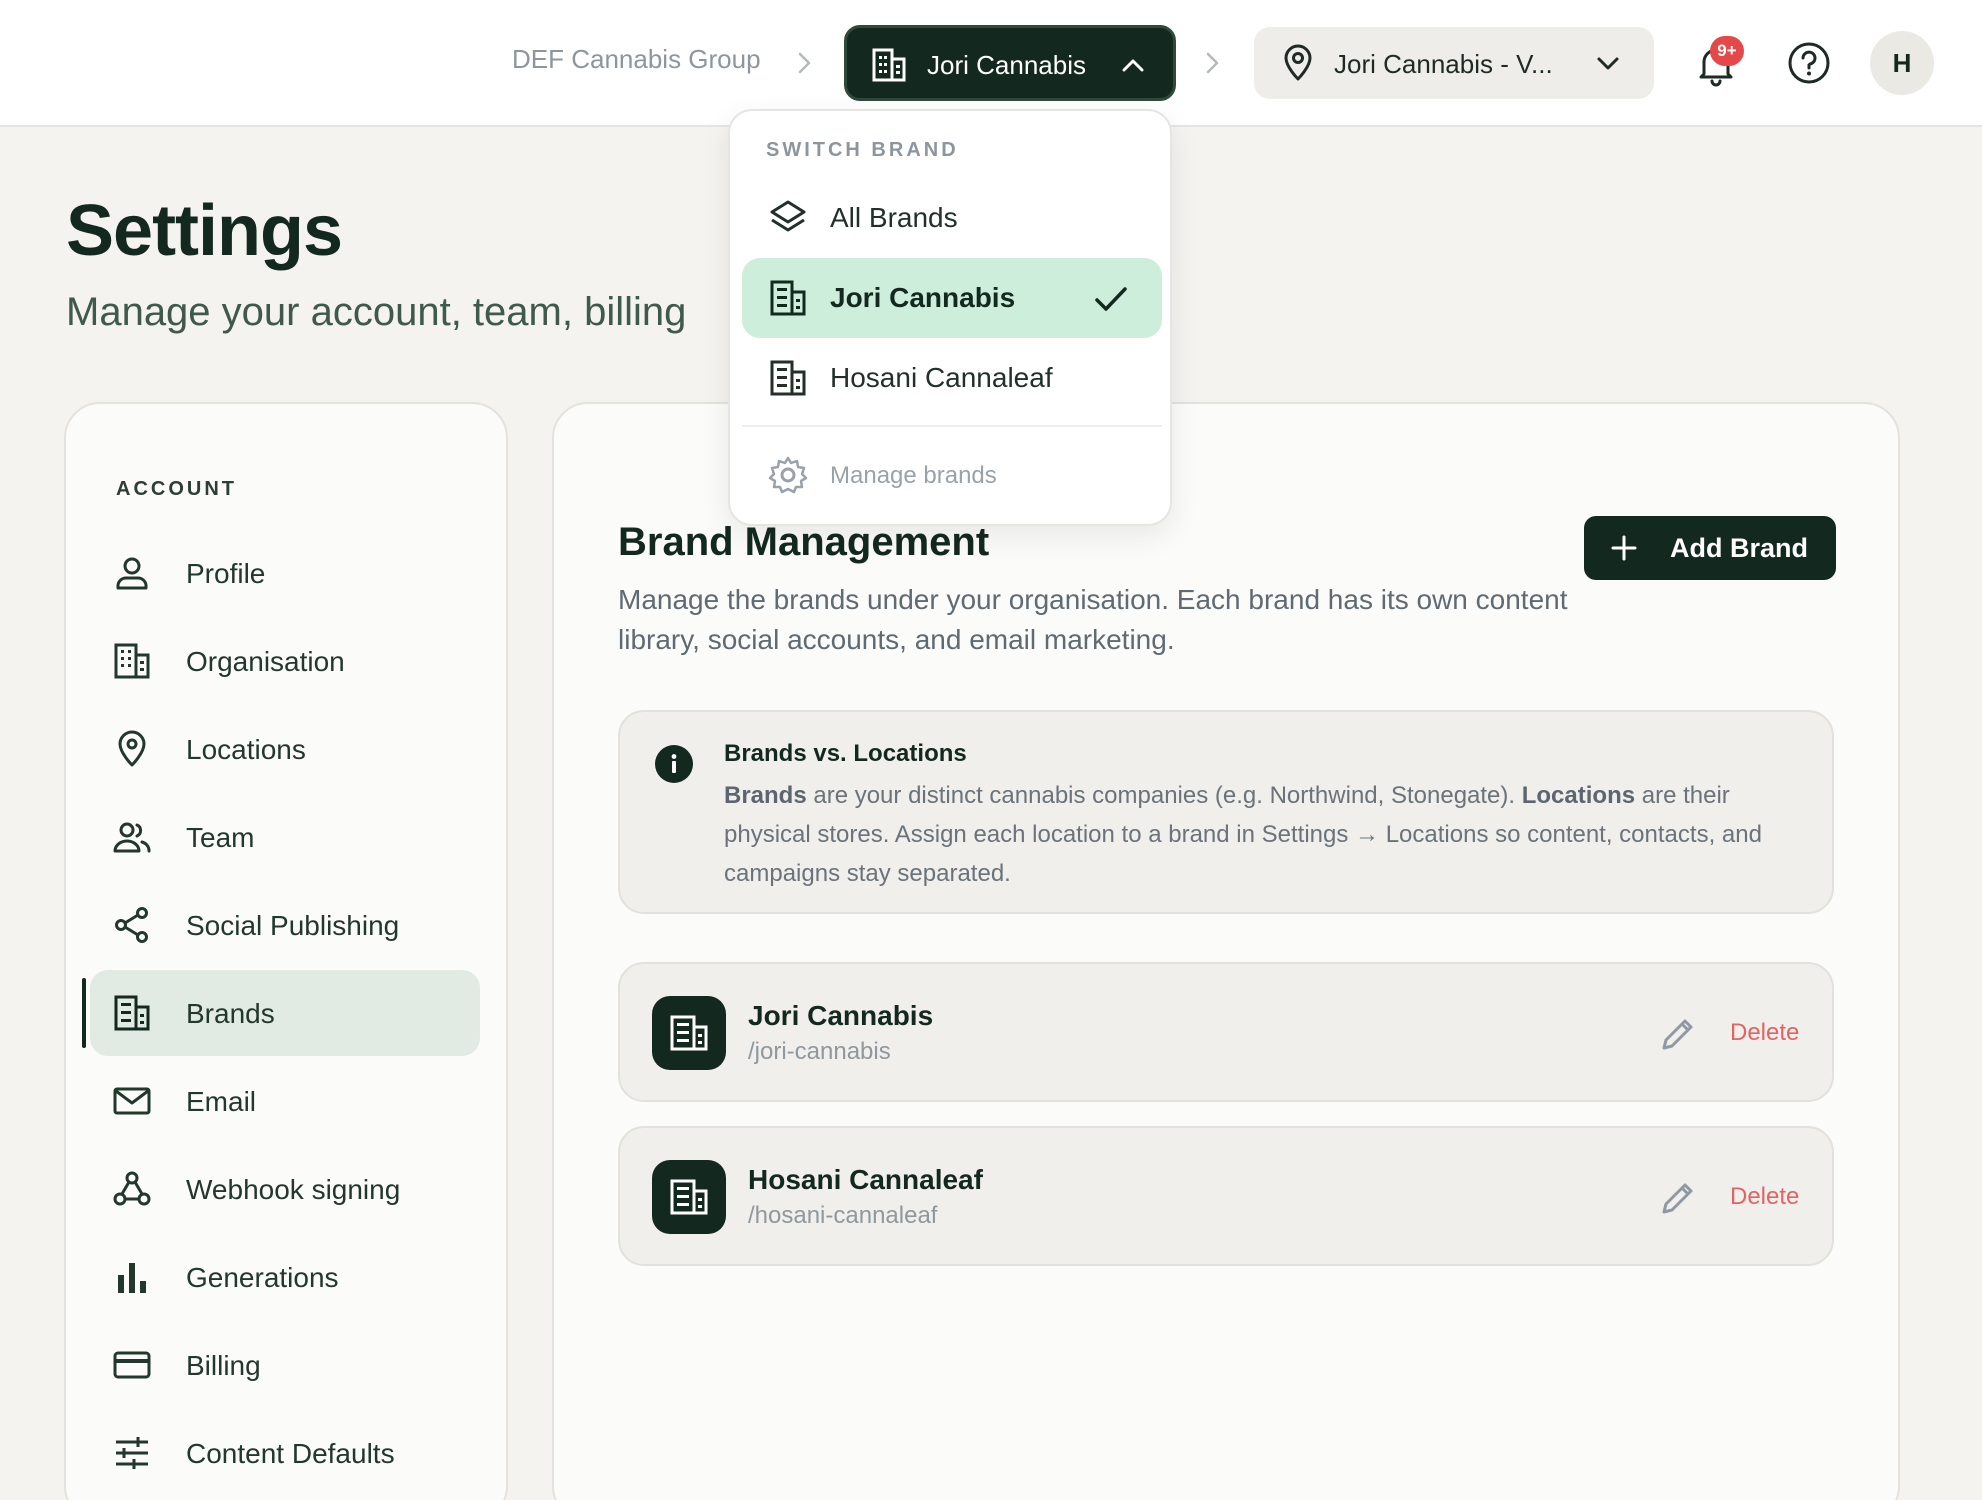 This screenshot has height=1500, width=1982. I want to click on user-icon, so click(132, 573).